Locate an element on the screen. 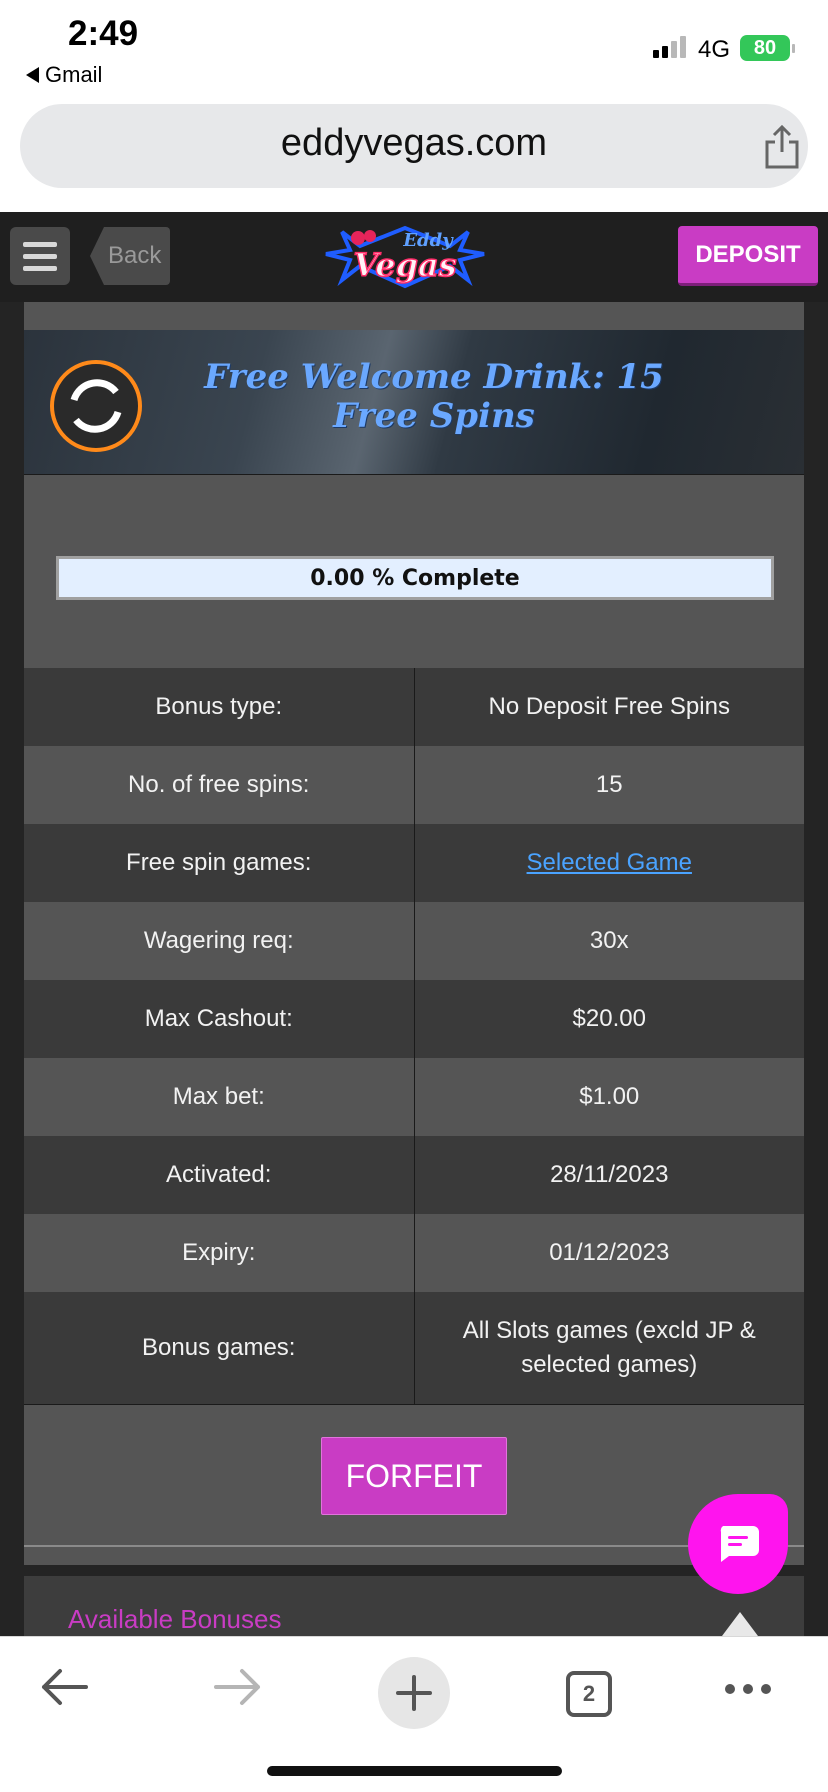 The image size is (828, 1792). table-row: Free spin games: Selected Game is located at coordinates (414, 863).